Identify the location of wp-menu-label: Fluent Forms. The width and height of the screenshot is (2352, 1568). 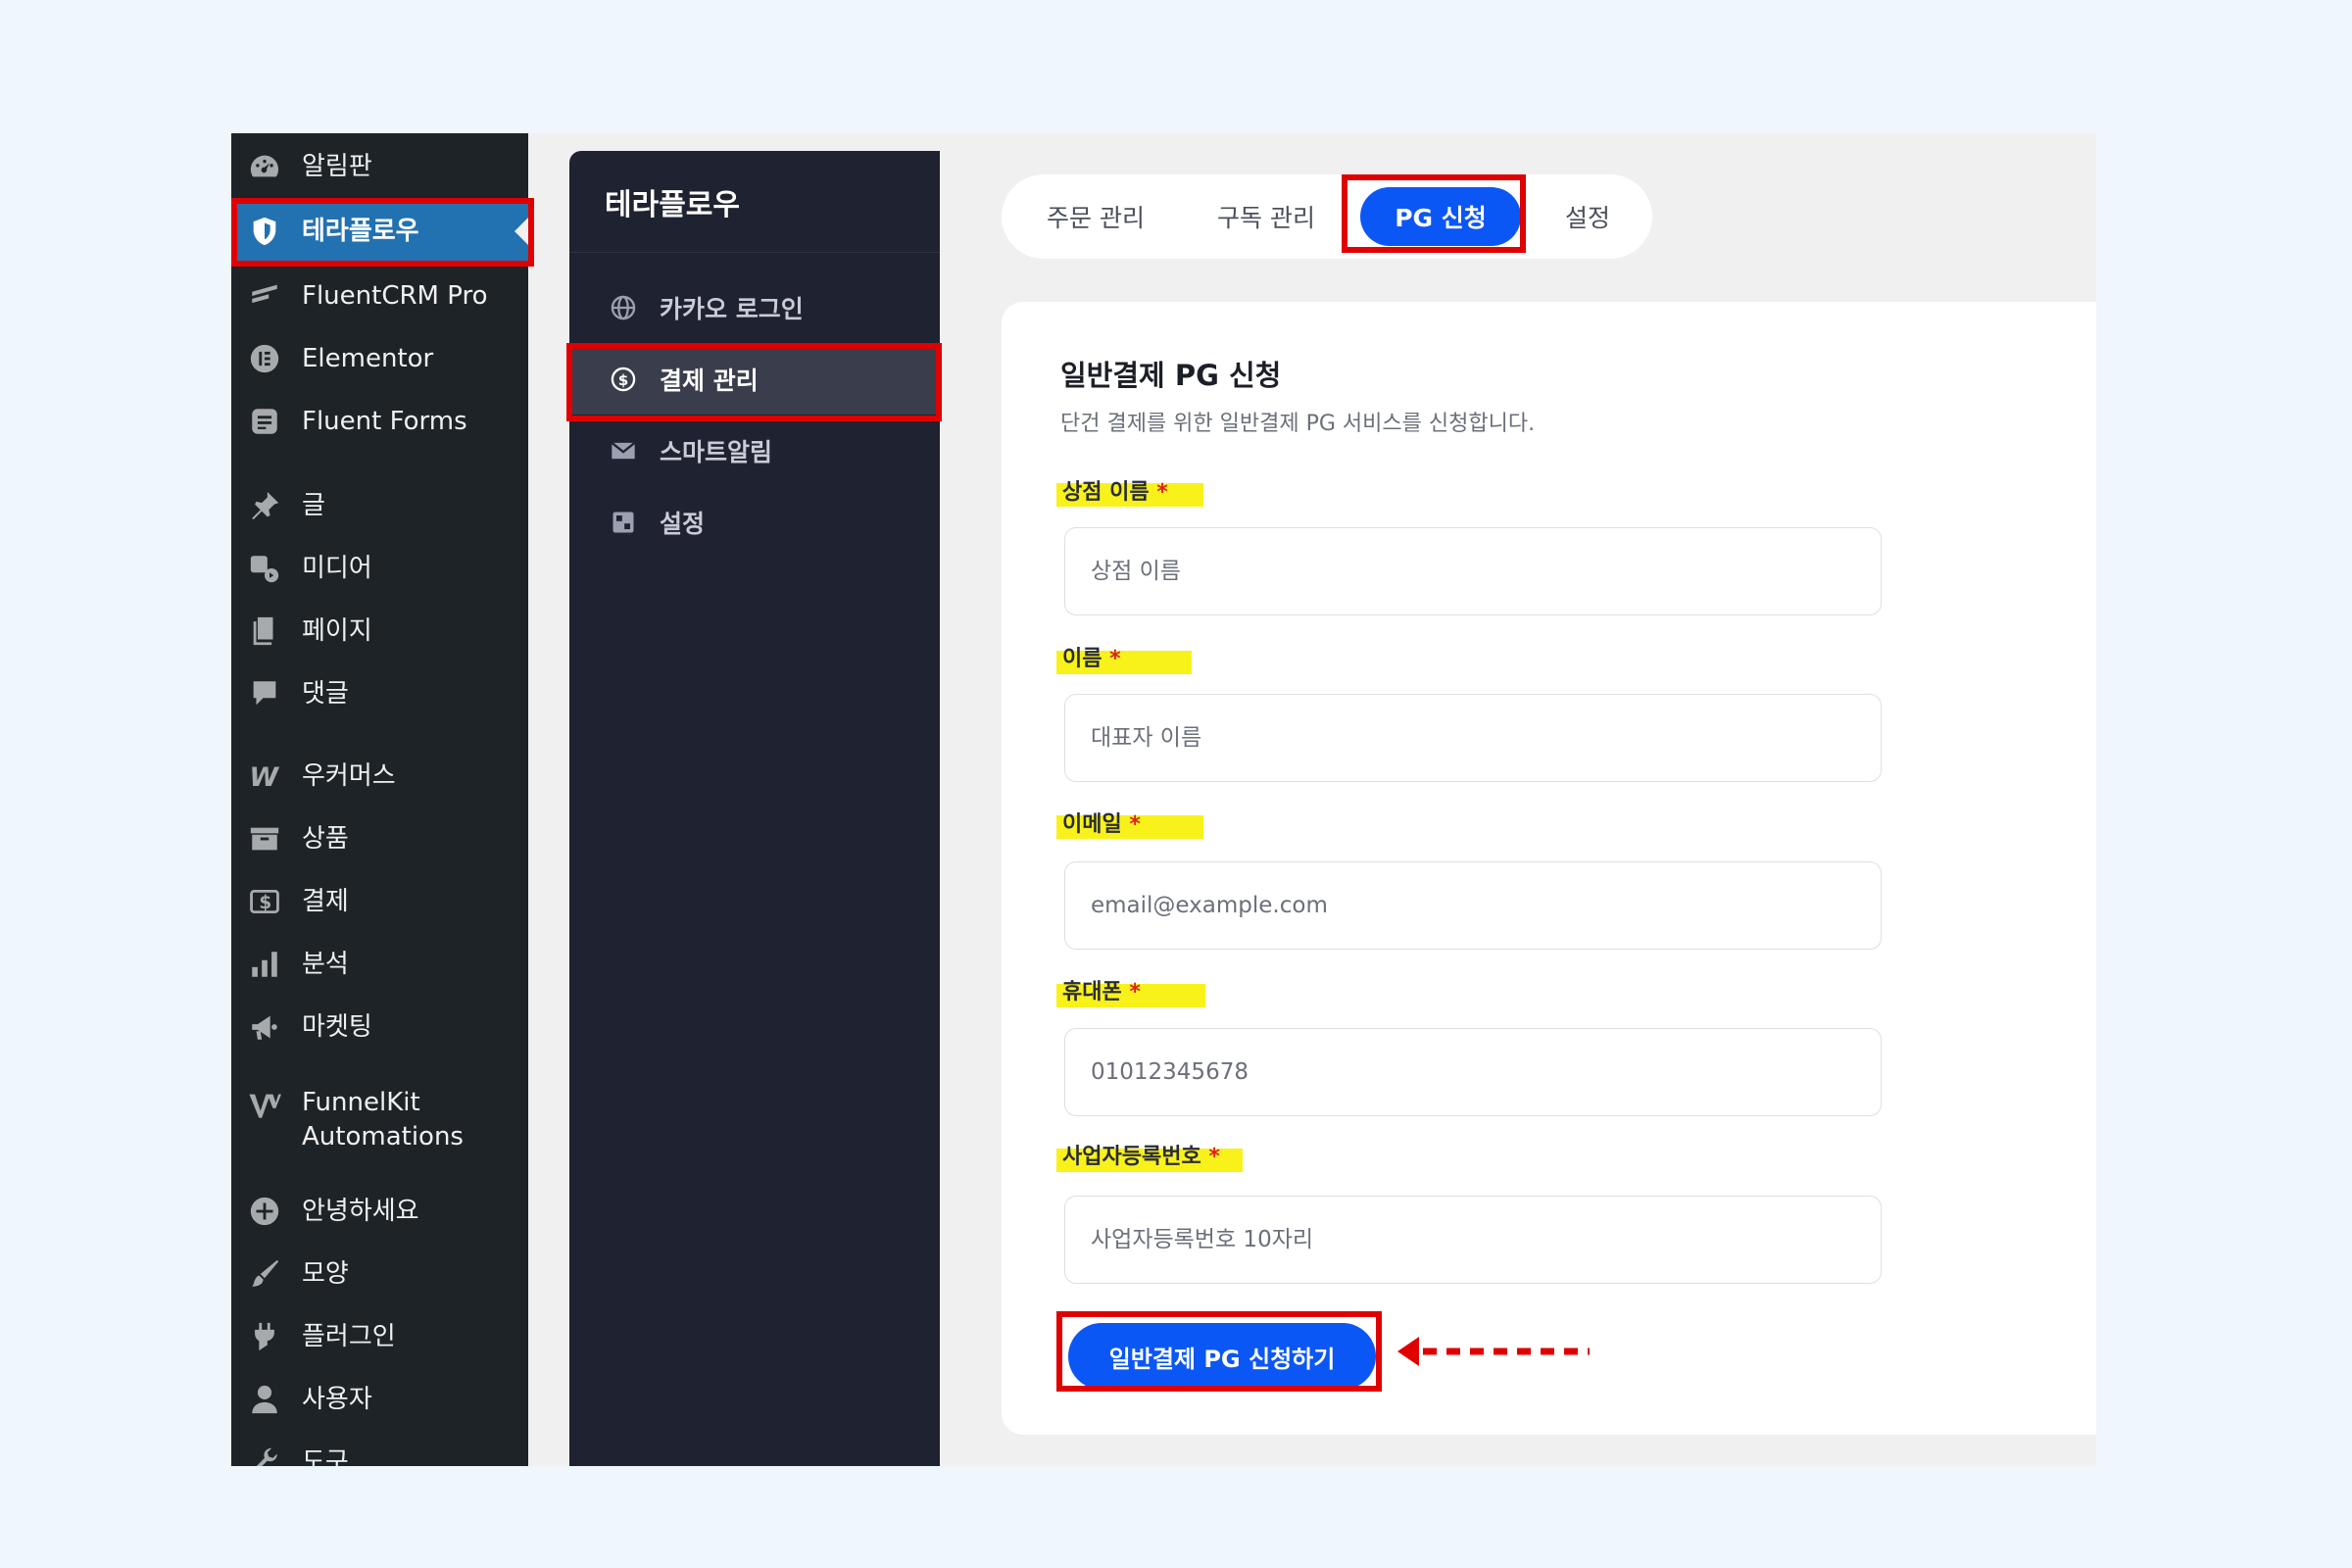
(384, 421).